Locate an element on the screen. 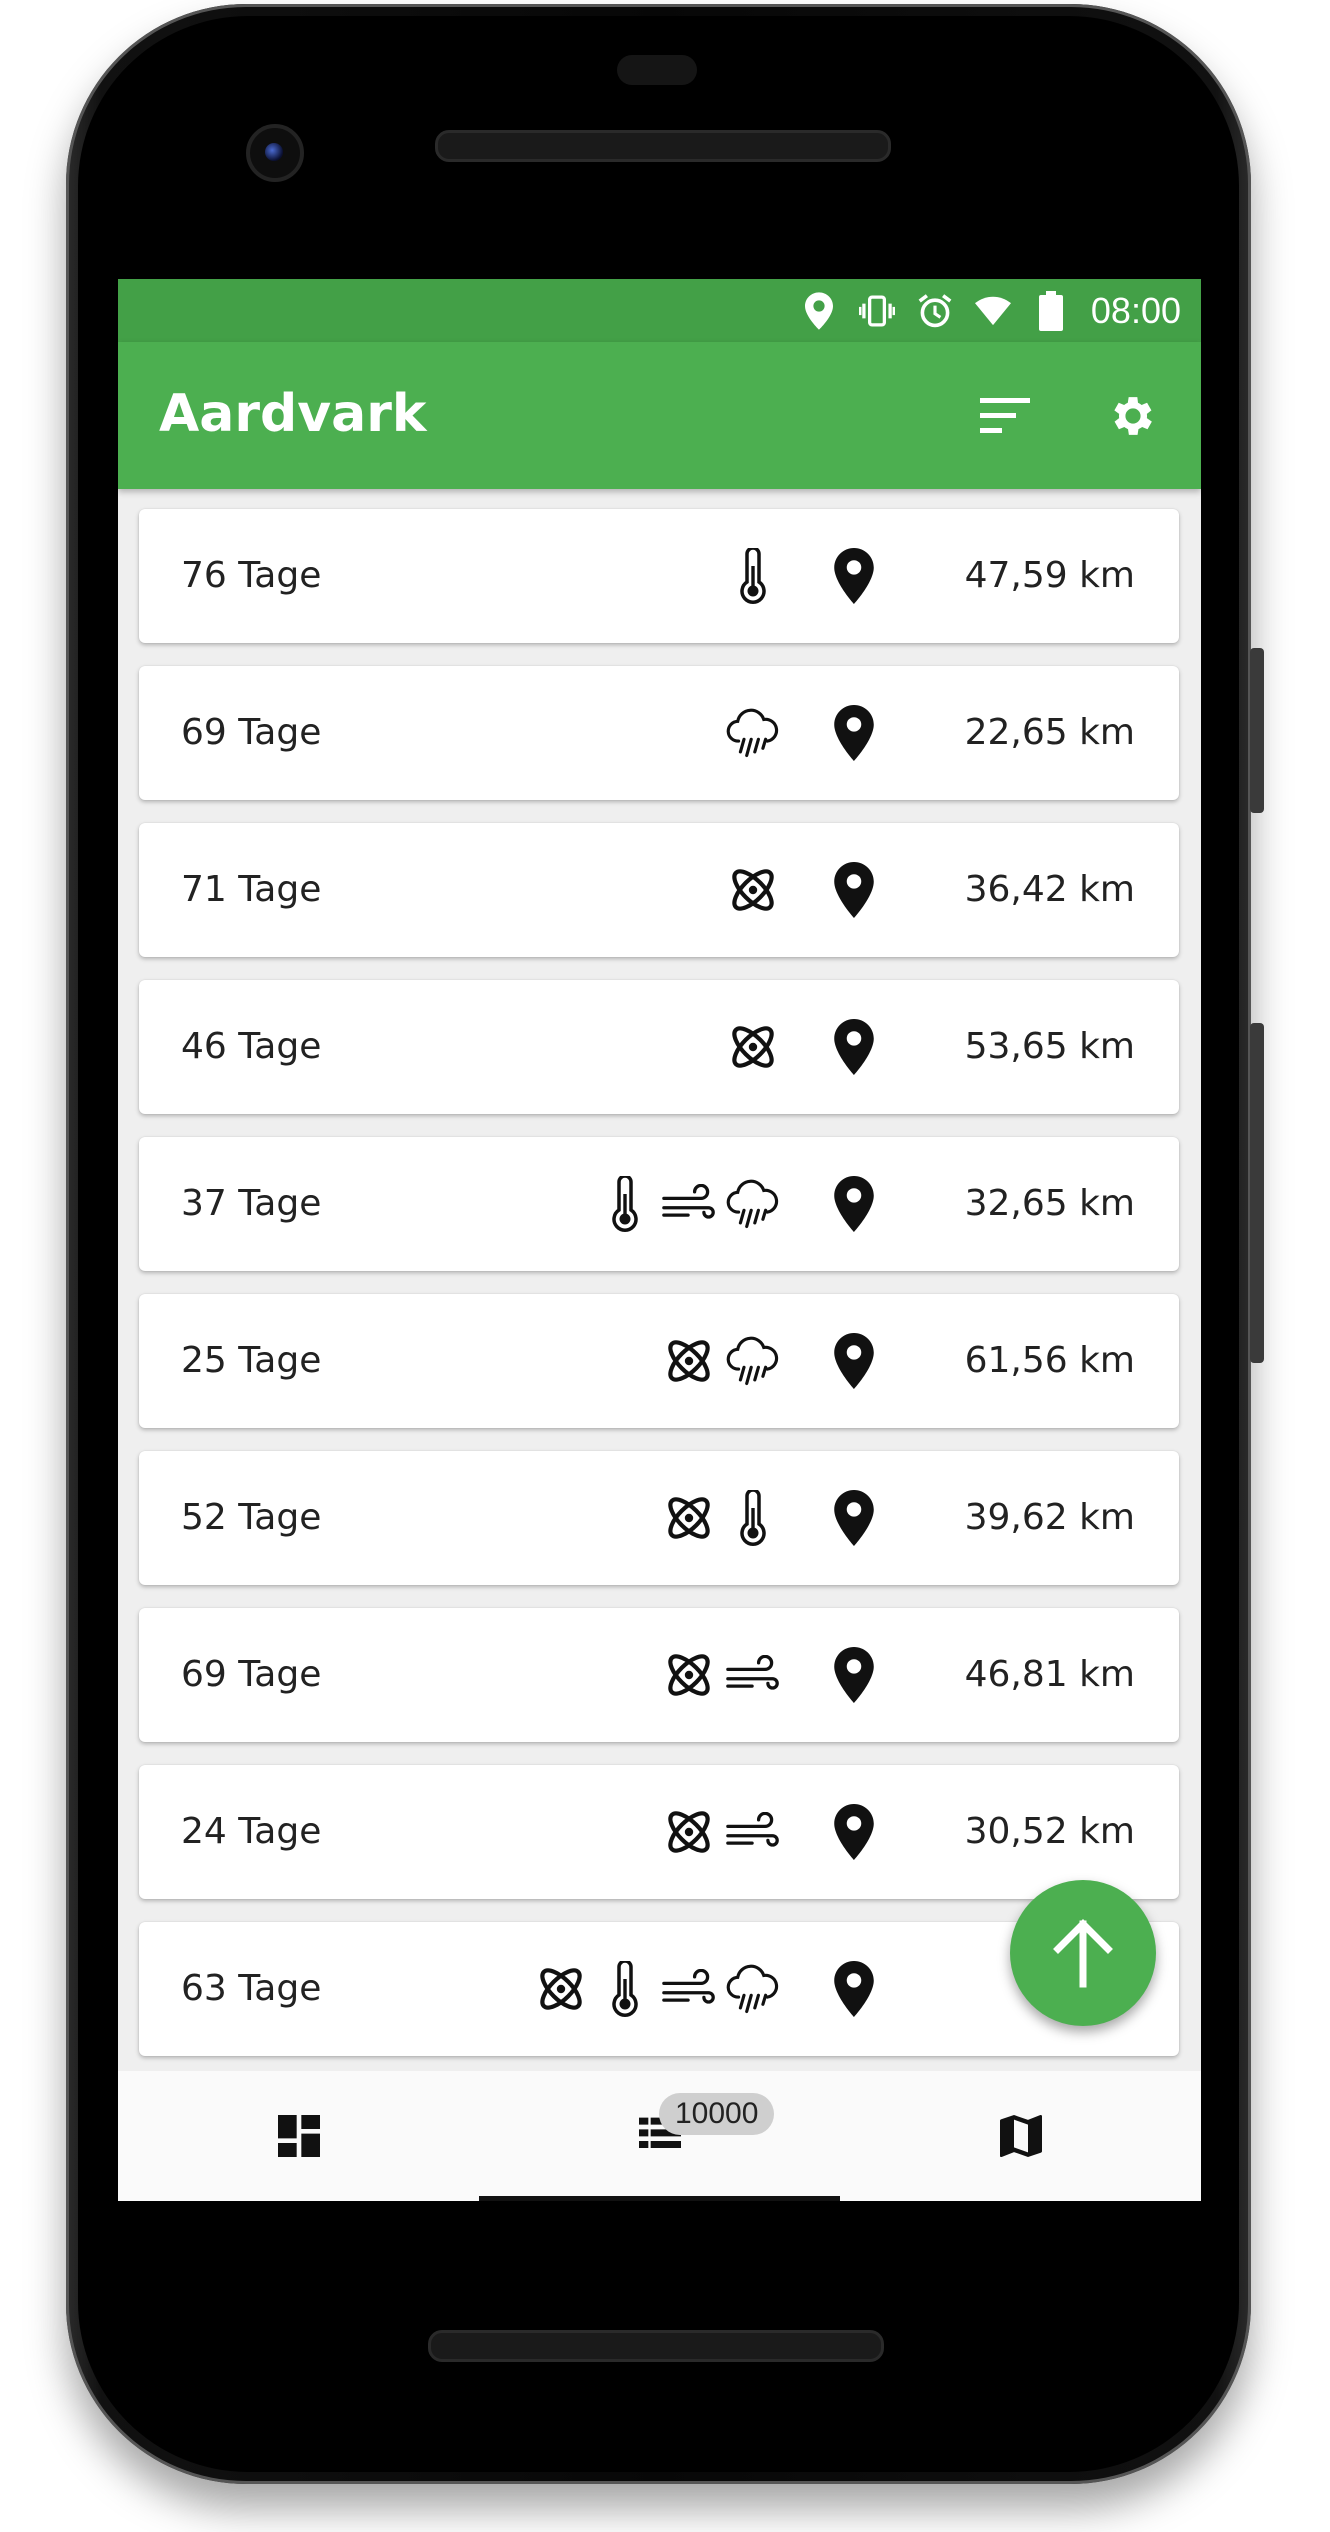 The height and width of the screenshot is (2532, 1330). bottom-navigation: 10000 is located at coordinates (659, 2136).